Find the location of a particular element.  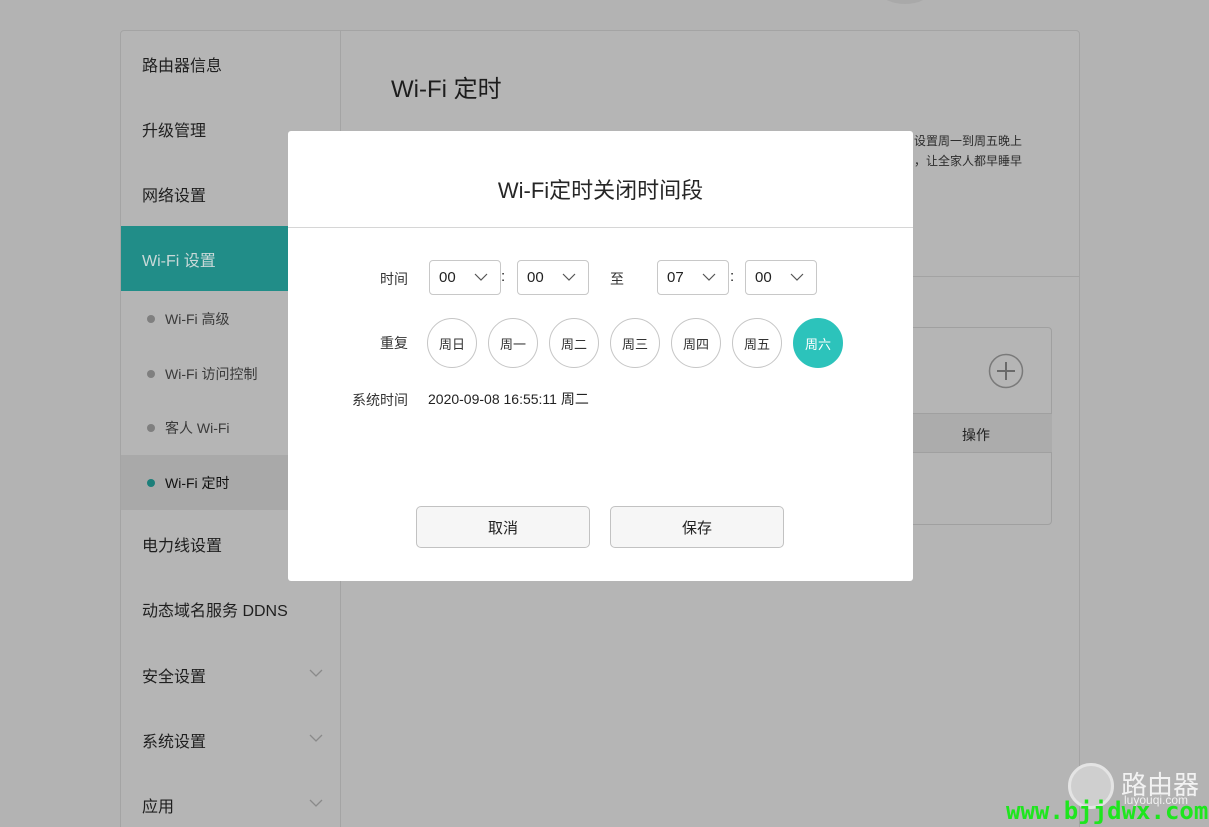

dialog-title: Wi-Fi定时关闭时间段 is located at coordinates (600, 190).